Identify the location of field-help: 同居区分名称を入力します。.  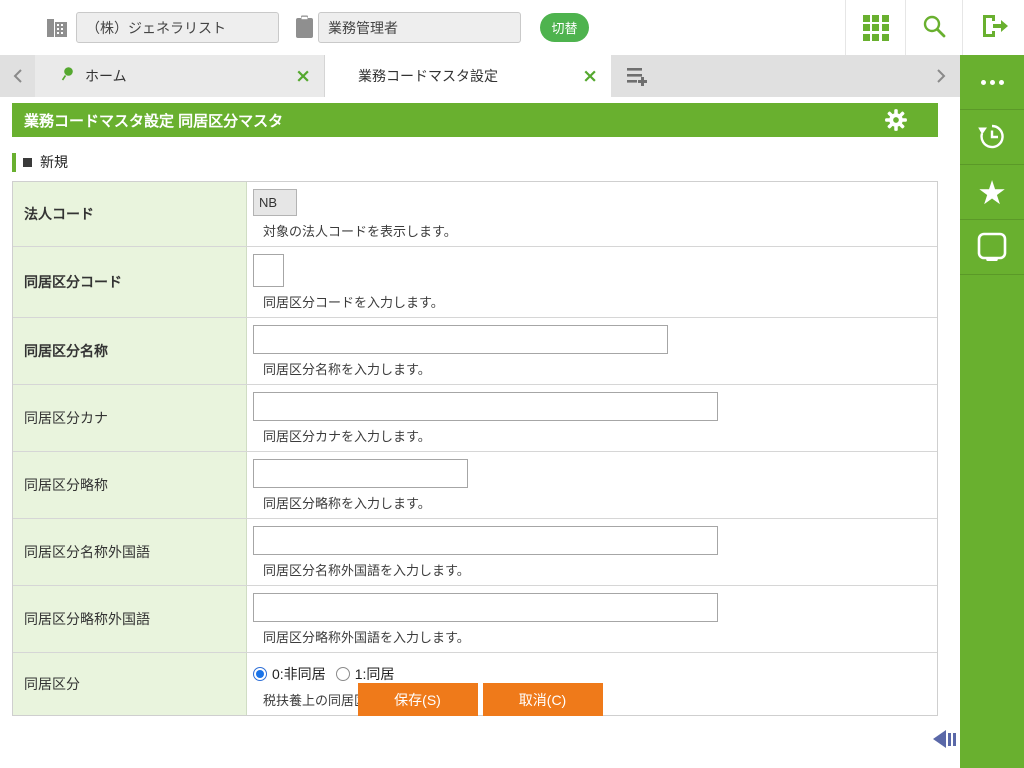
(347, 369).